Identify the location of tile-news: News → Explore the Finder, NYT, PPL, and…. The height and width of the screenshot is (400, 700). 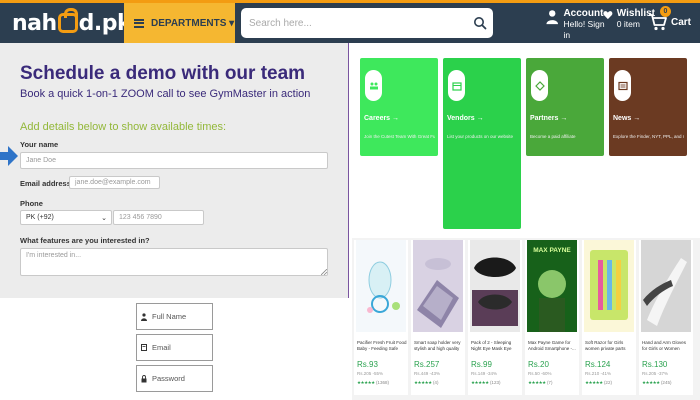
(648, 107).